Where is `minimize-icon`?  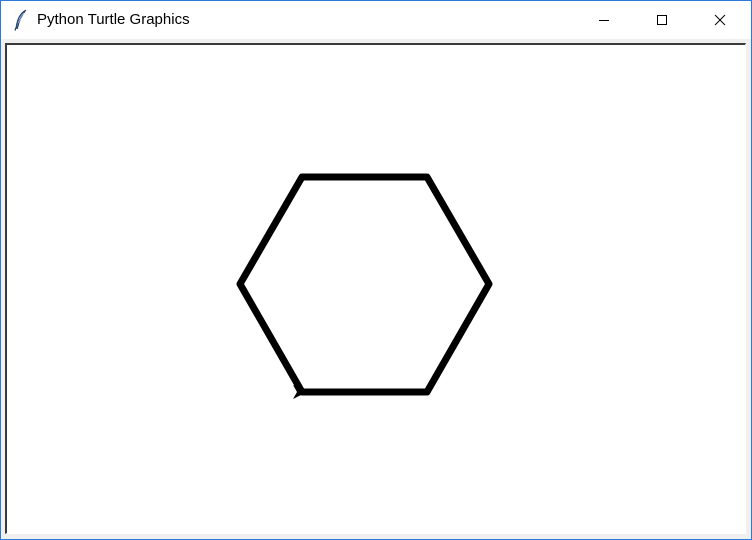 minimize-icon is located at coordinates (604, 20).